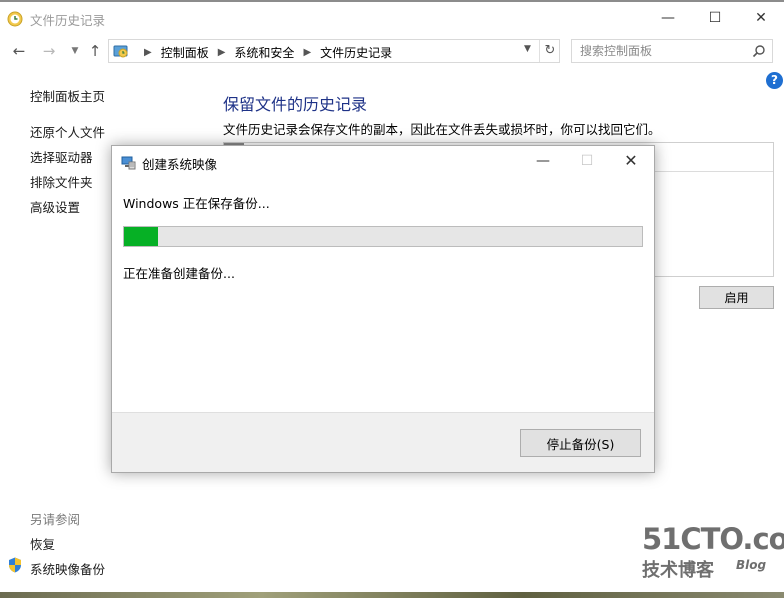 The height and width of the screenshot is (598, 784). I want to click on enable-button: 启用, so click(736, 297).